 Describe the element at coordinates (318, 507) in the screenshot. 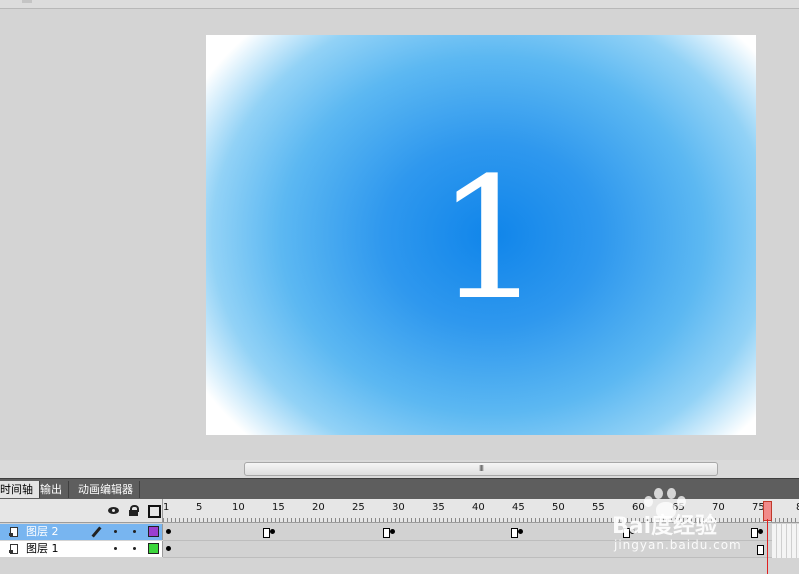

I see `ruler-label: 20` at that location.